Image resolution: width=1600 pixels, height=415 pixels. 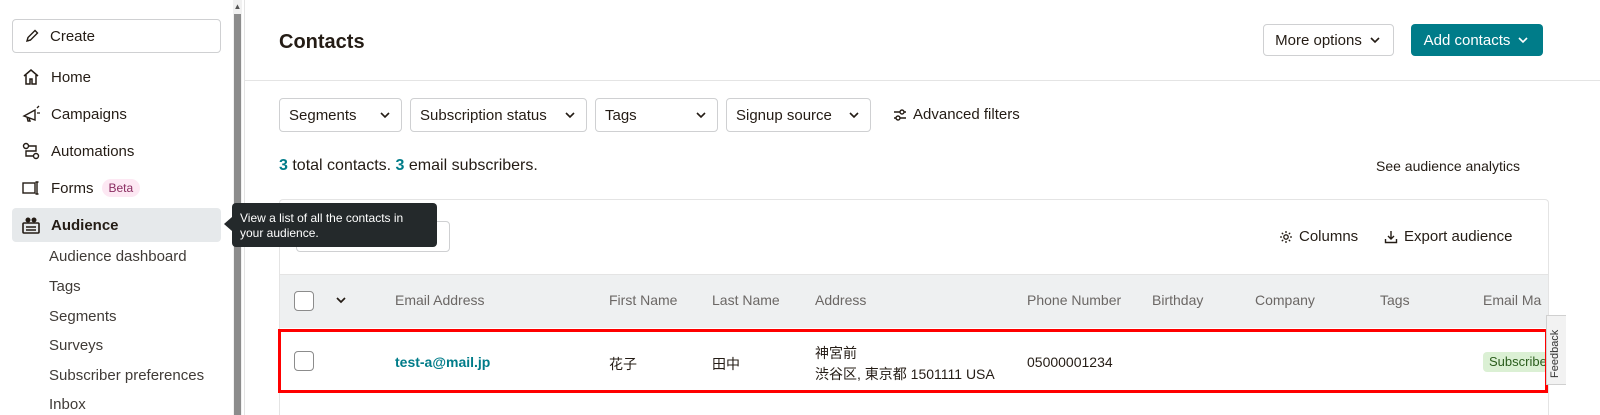 I want to click on forms-icon, so click(x=31, y=188).